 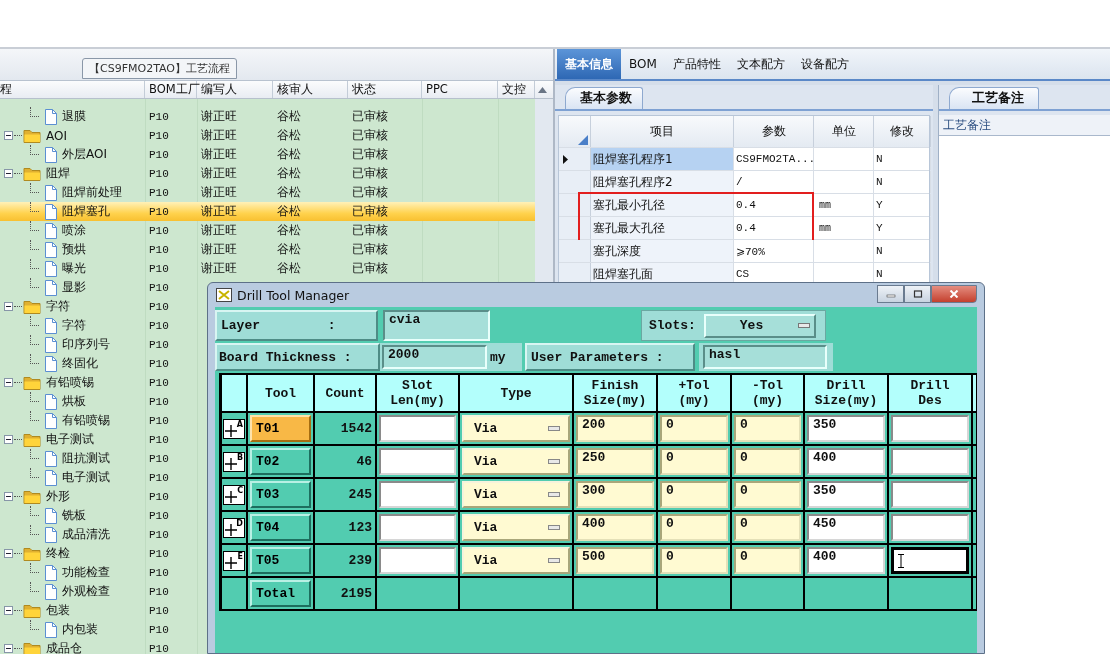 What do you see at coordinates (72, 89) in the screenshot?
I see `column-header: 程` at bounding box center [72, 89].